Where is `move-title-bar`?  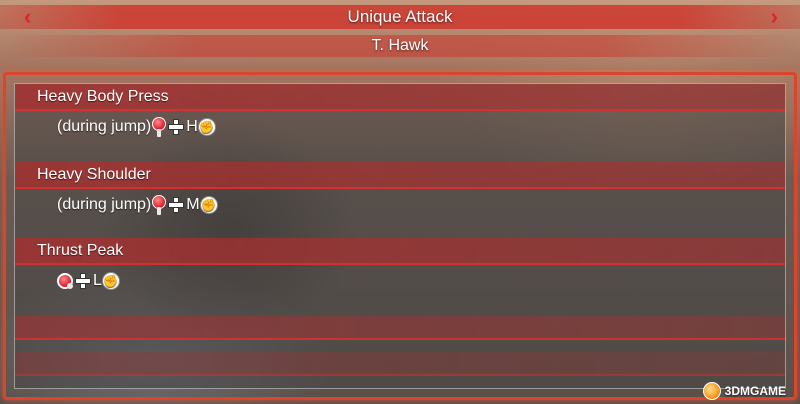 move-title-bar is located at coordinates (400, 251).